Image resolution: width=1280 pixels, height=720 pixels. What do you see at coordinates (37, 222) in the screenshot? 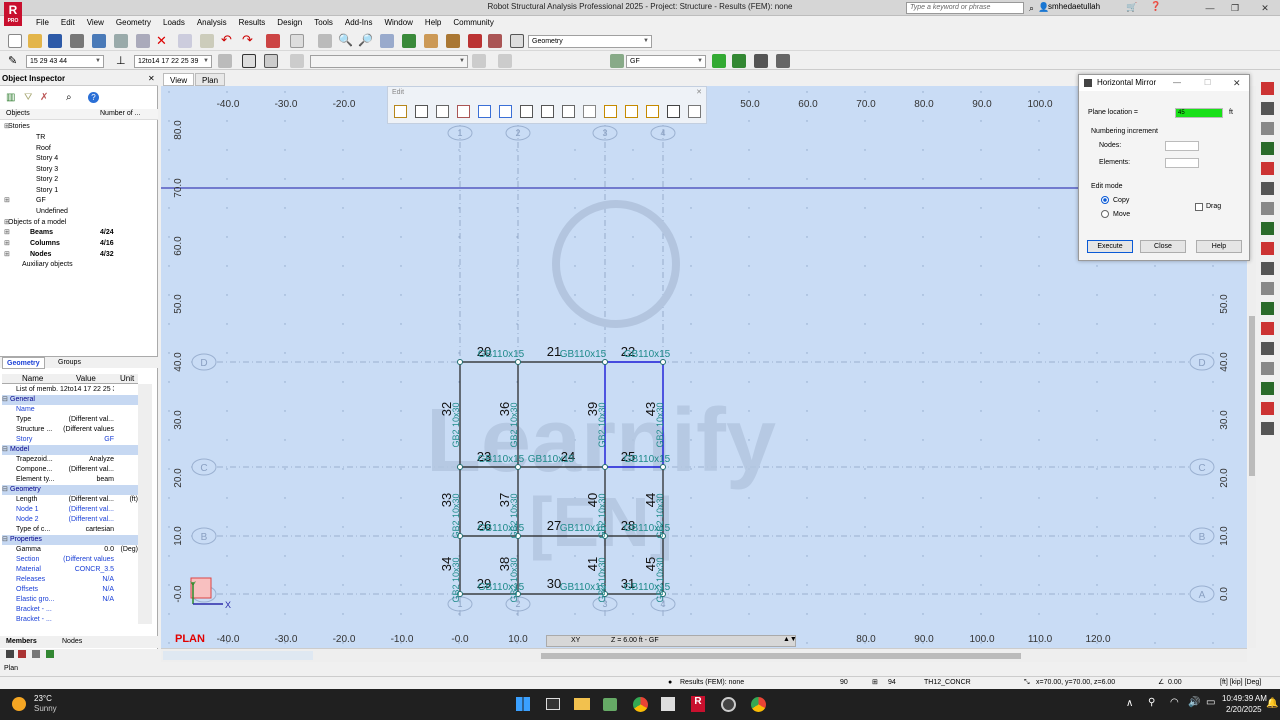
I see `tree-objects-of-model: Objects of a model` at bounding box center [37, 222].